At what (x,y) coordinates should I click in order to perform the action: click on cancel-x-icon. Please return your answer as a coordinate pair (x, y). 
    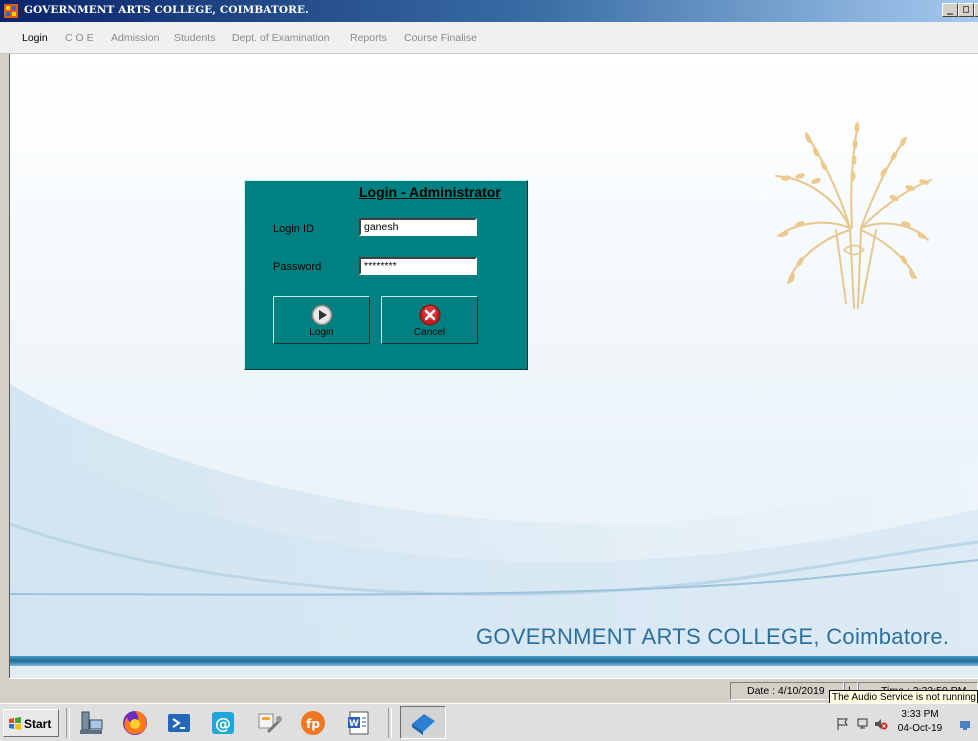
    Looking at the image, I should click on (430, 315).